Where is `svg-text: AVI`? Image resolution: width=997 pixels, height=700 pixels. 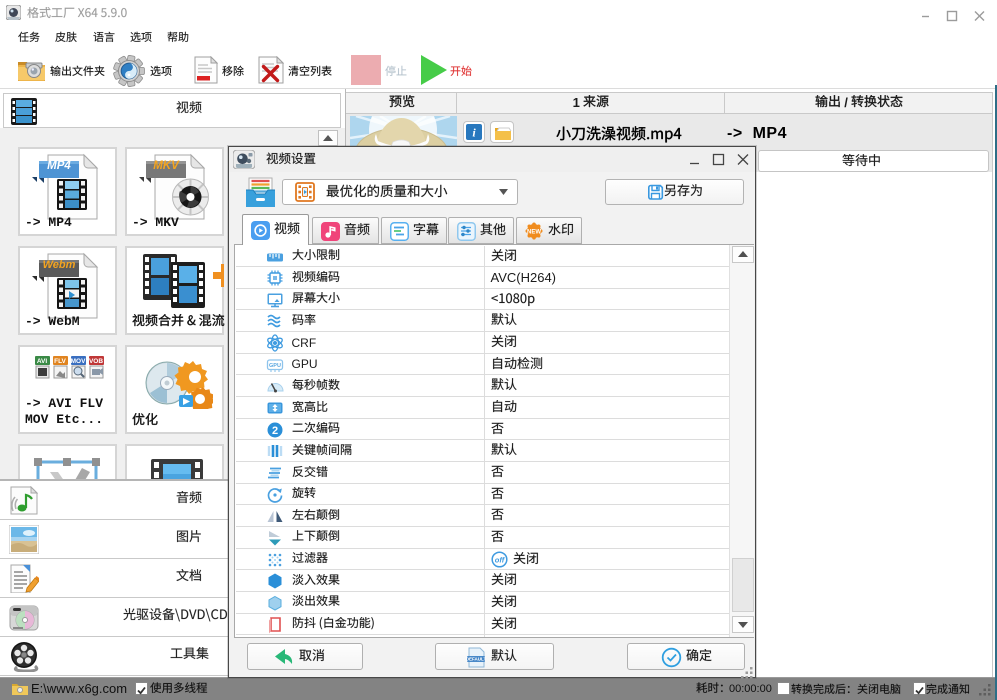 svg-text: AVI is located at coordinates (42, 361).